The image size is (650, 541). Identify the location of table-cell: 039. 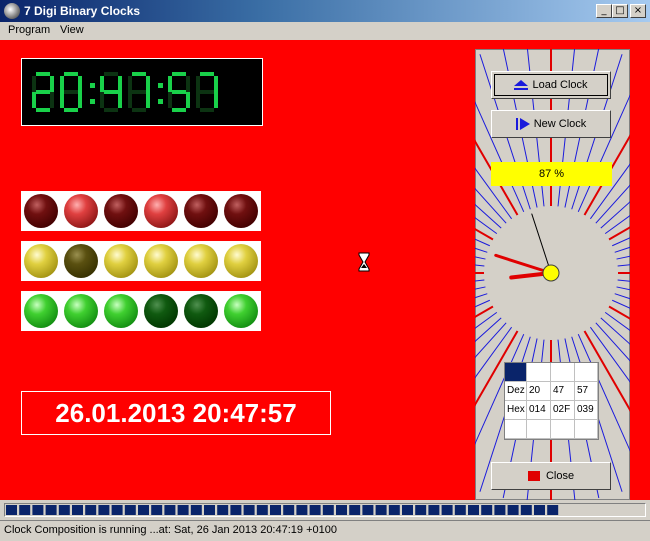
(586, 410).